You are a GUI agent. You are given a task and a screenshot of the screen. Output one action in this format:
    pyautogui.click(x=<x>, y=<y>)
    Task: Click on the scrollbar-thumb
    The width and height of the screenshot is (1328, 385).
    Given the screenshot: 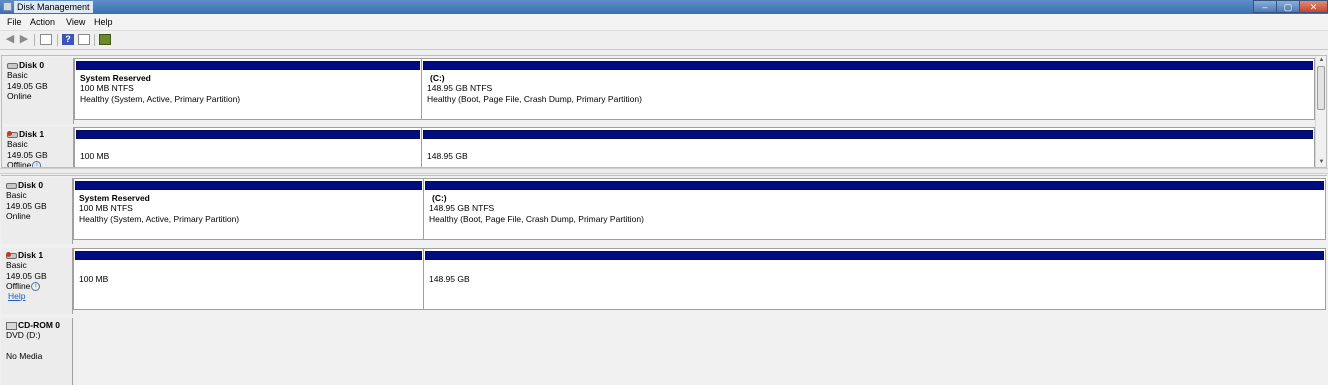 What is the action you would take?
    pyautogui.click(x=1321, y=88)
    